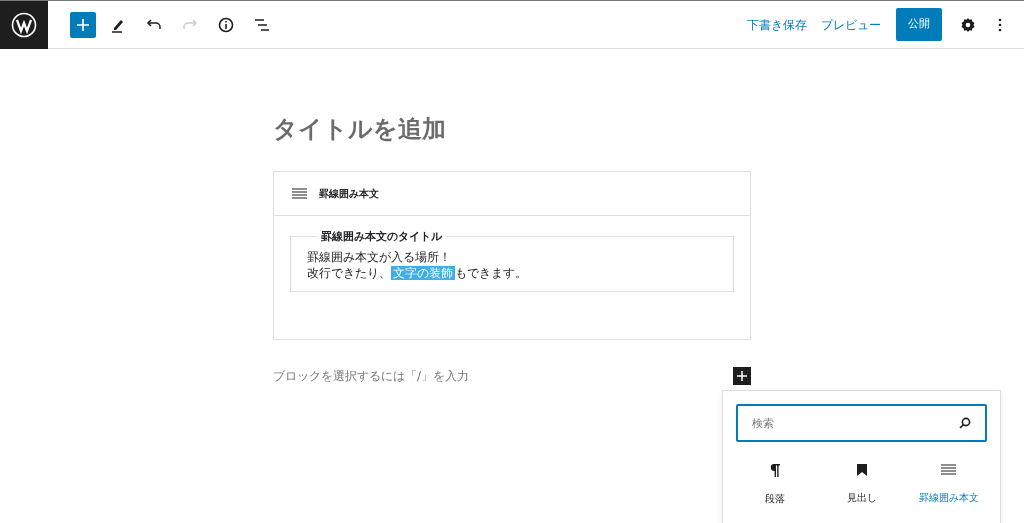 This screenshot has width=1024, height=523. Describe the element at coordinates (774, 470) in the screenshot. I see `pilcrow-icon` at that location.